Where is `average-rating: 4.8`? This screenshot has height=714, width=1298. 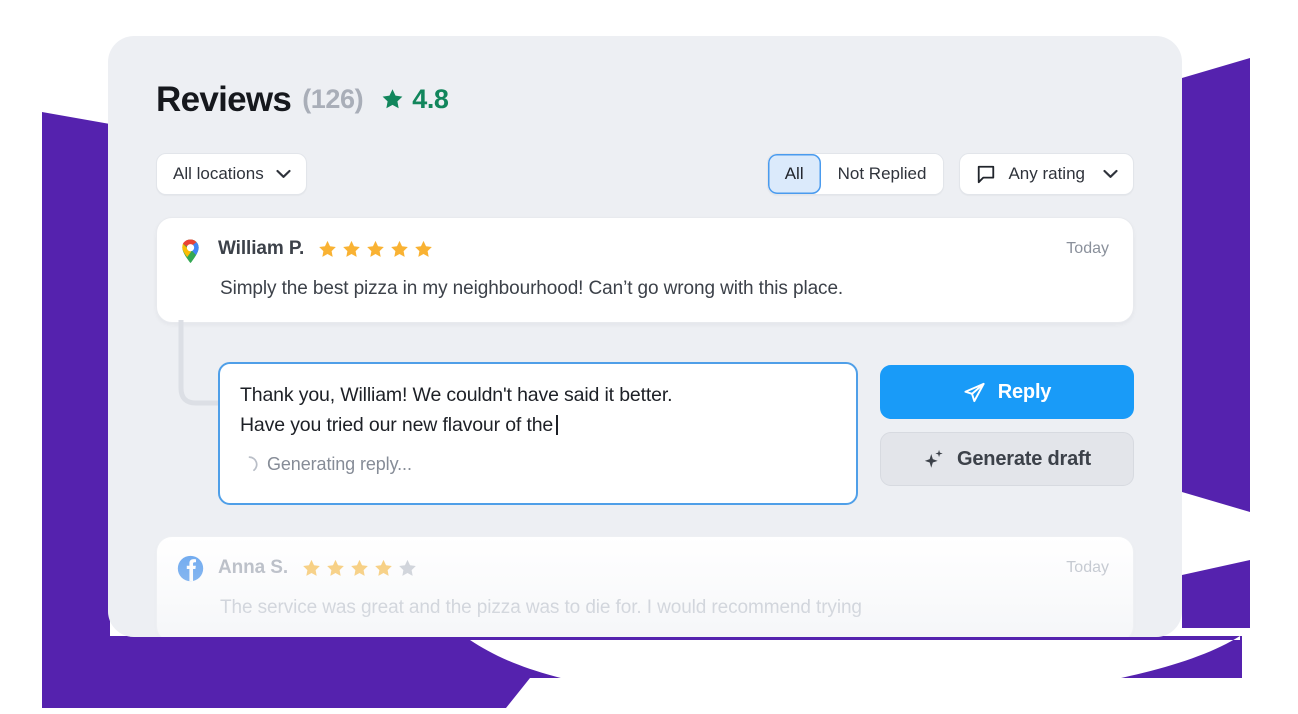
average-rating: 4.8 is located at coordinates (414, 99).